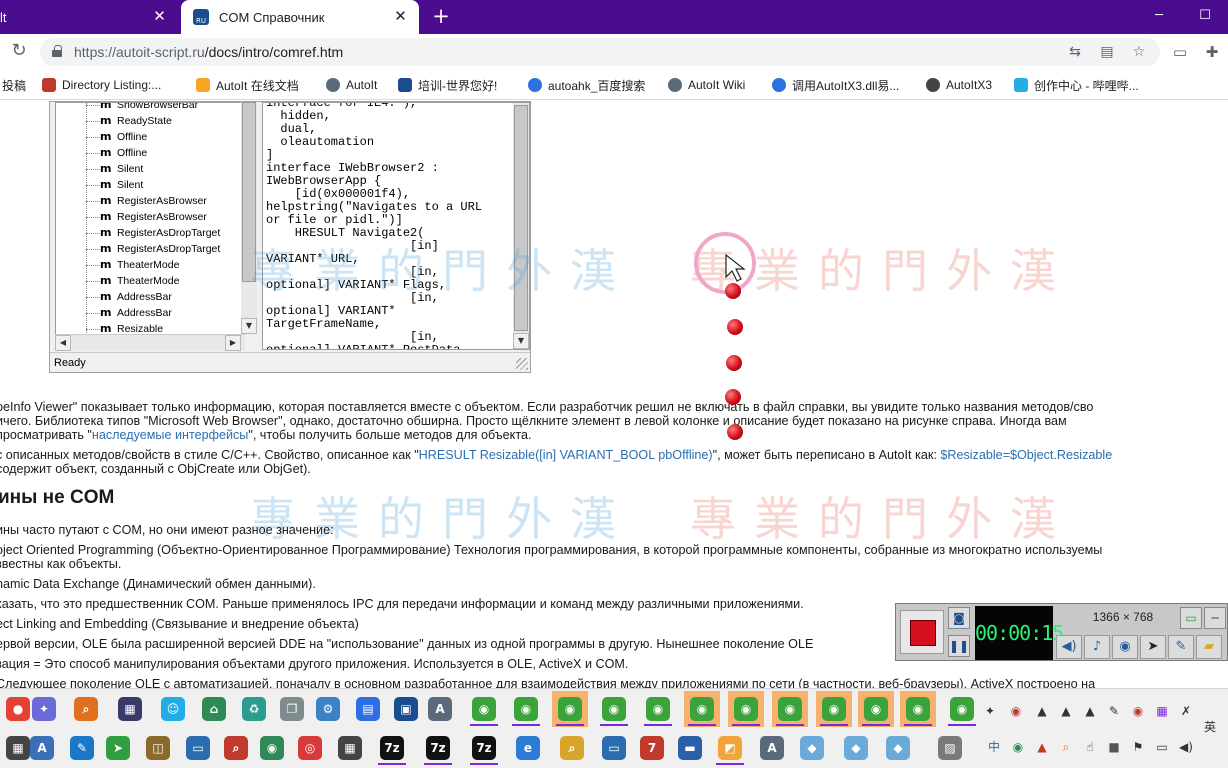 The width and height of the screenshot is (1228, 768). I want to click on translate-icon: ⇆, so click(1075, 52).